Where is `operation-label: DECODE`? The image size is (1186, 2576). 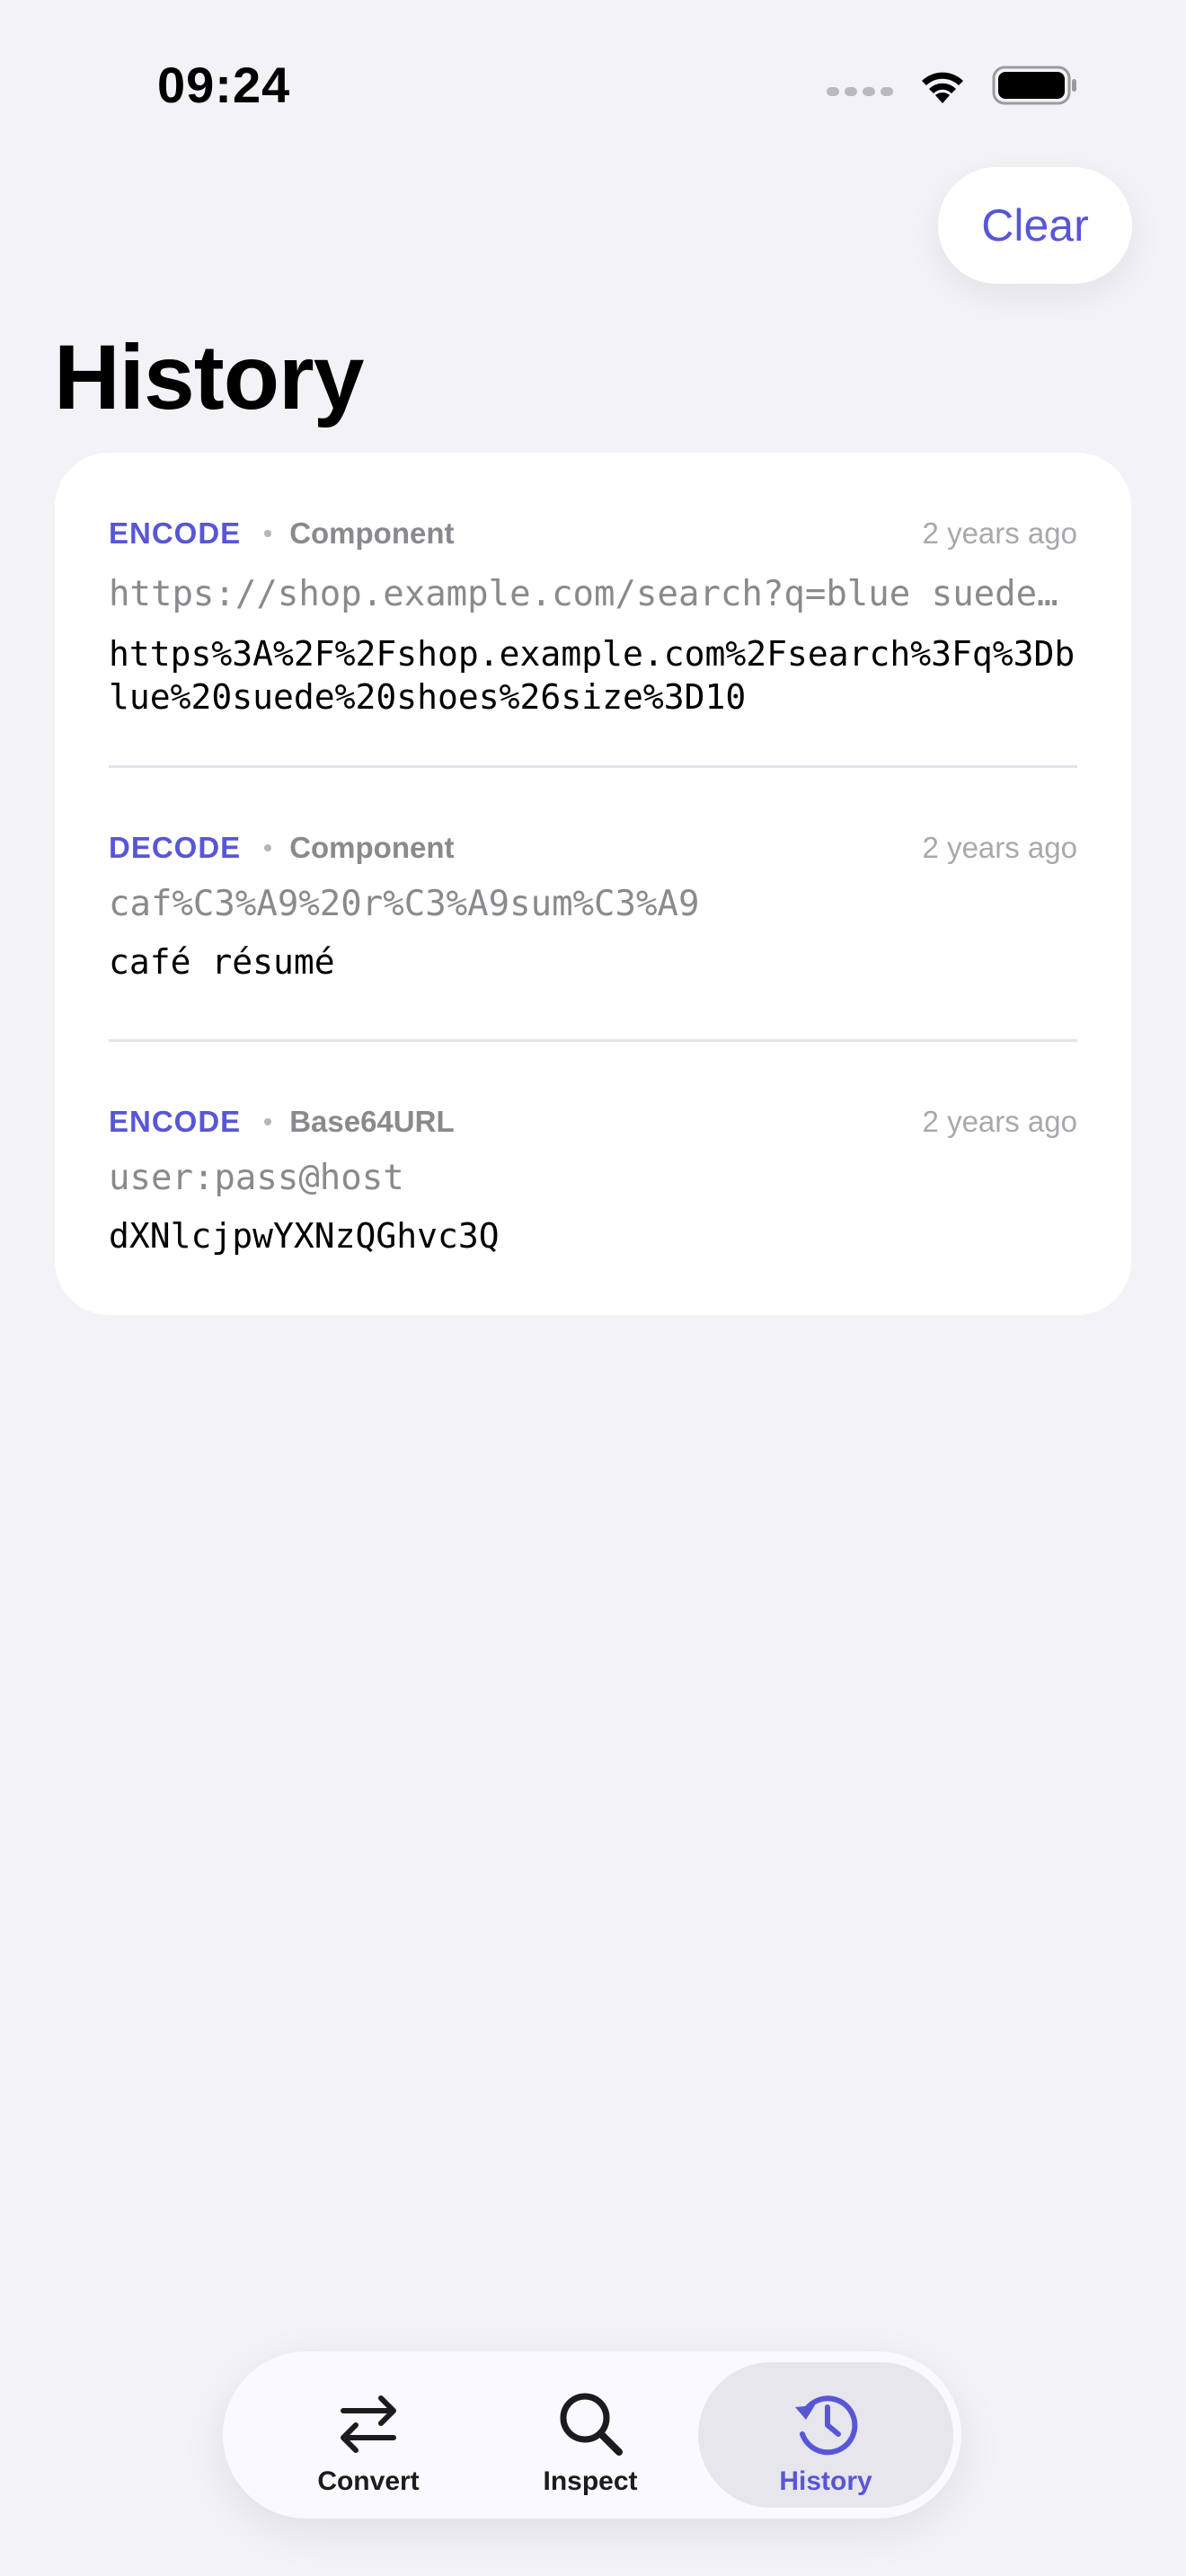 operation-label: DECODE is located at coordinates (175, 847).